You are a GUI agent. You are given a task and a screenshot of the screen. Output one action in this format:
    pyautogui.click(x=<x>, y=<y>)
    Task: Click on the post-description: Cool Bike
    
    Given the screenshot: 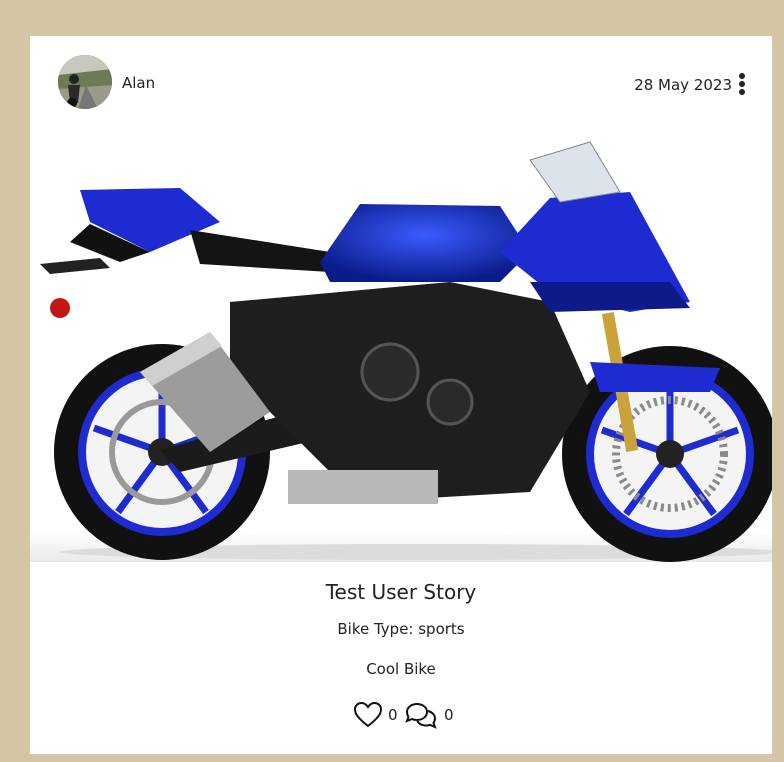 What is the action you would take?
    pyautogui.click(x=401, y=669)
    